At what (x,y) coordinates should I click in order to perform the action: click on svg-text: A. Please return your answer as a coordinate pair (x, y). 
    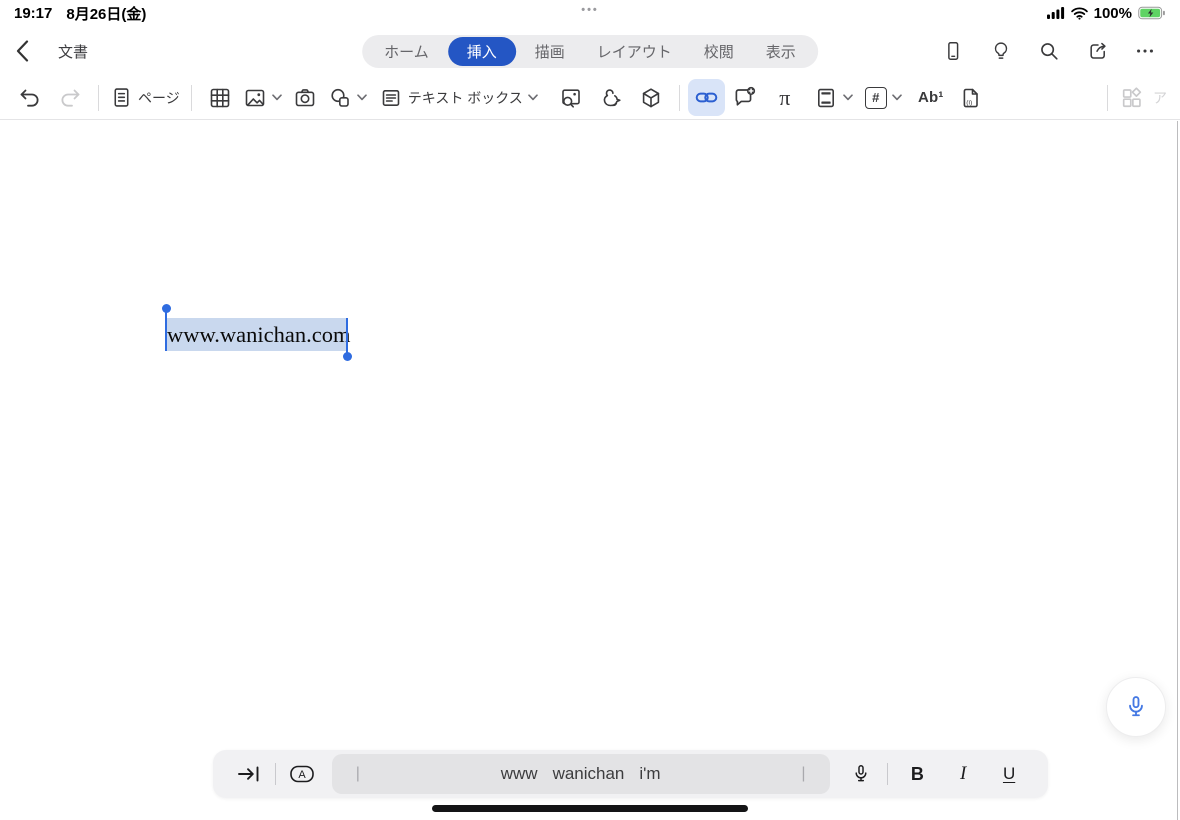
    Looking at the image, I should click on (302, 775).